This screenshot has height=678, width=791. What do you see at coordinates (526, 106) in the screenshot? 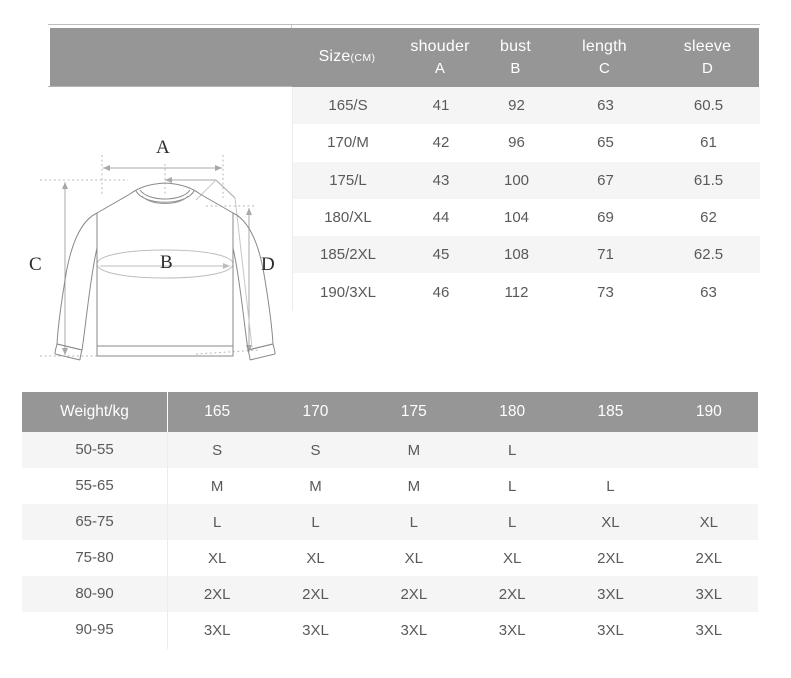
I see `table-row: 165/S 41 92 63 60.5` at bounding box center [526, 106].